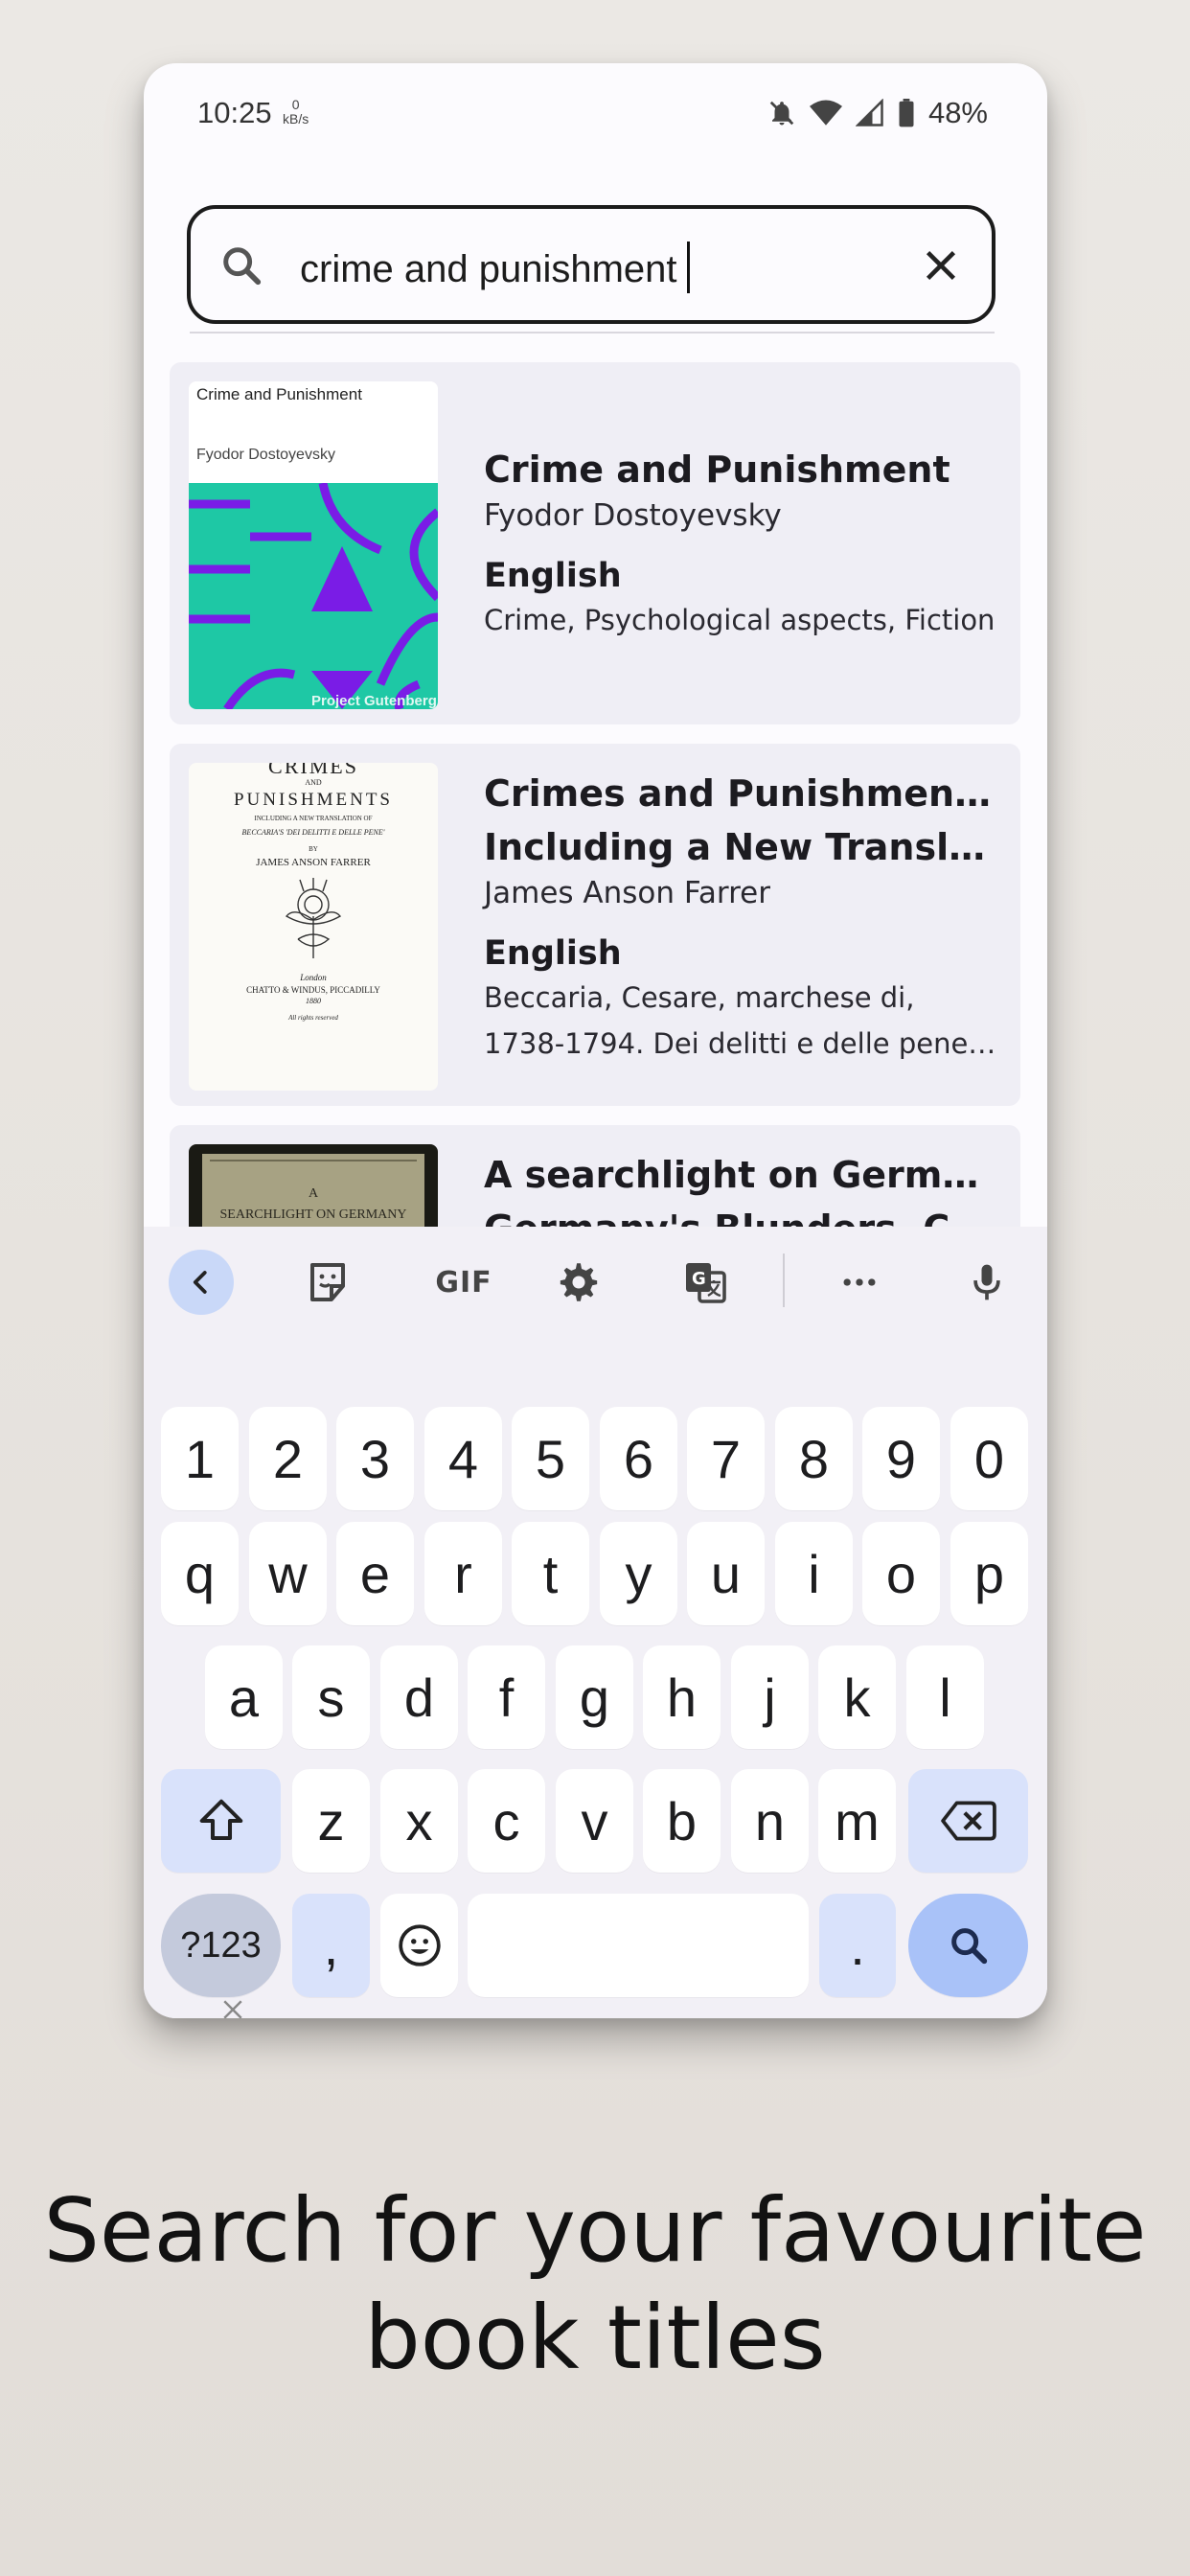 The width and height of the screenshot is (1190, 2576). What do you see at coordinates (288, 1573) in the screenshot?
I see `key-w: w` at bounding box center [288, 1573].